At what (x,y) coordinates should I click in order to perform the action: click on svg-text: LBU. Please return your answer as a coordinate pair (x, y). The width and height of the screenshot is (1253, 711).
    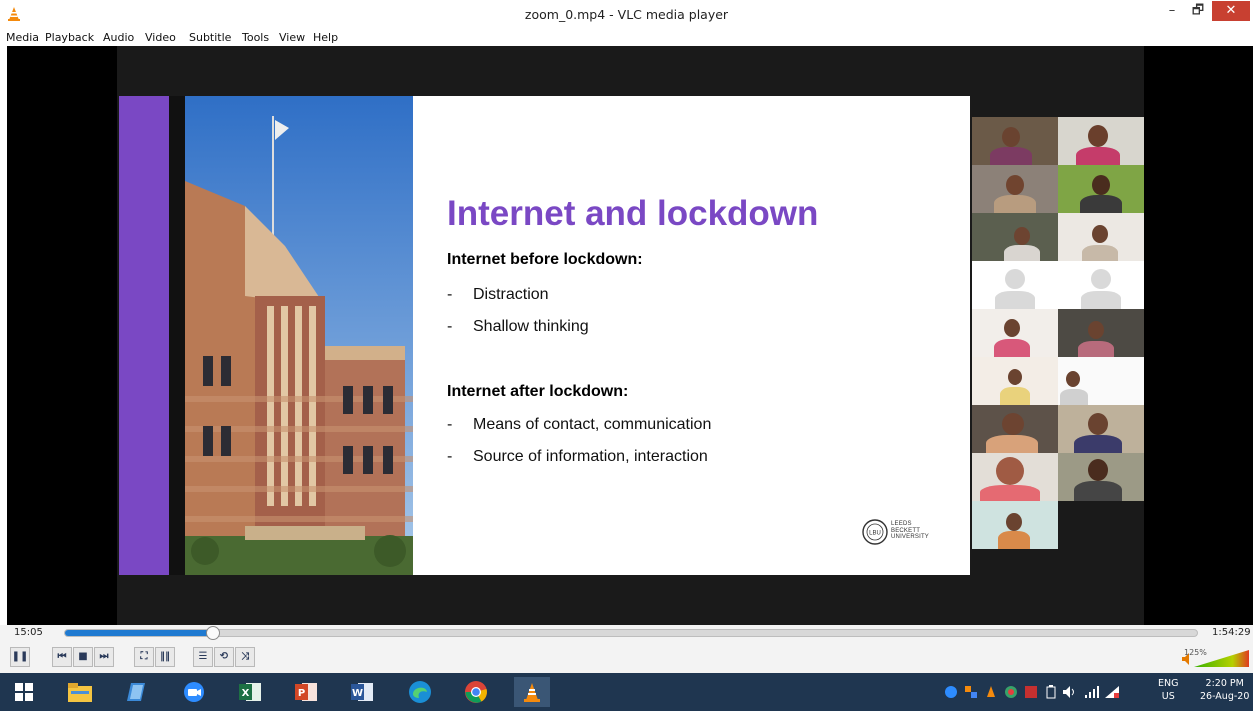
    Looking at the image, I should click on (875, 534).